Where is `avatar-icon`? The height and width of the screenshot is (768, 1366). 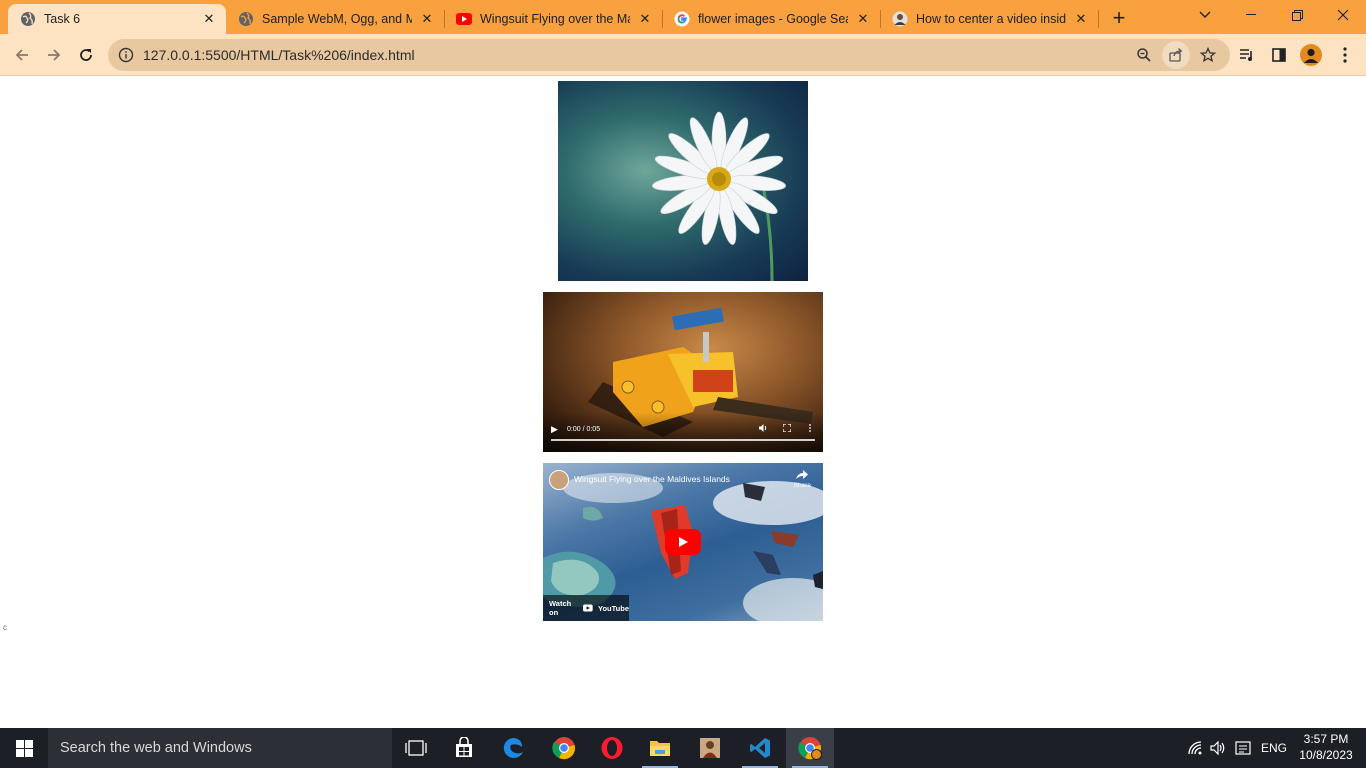
avatar-icon is located at coordinates (900, 19).